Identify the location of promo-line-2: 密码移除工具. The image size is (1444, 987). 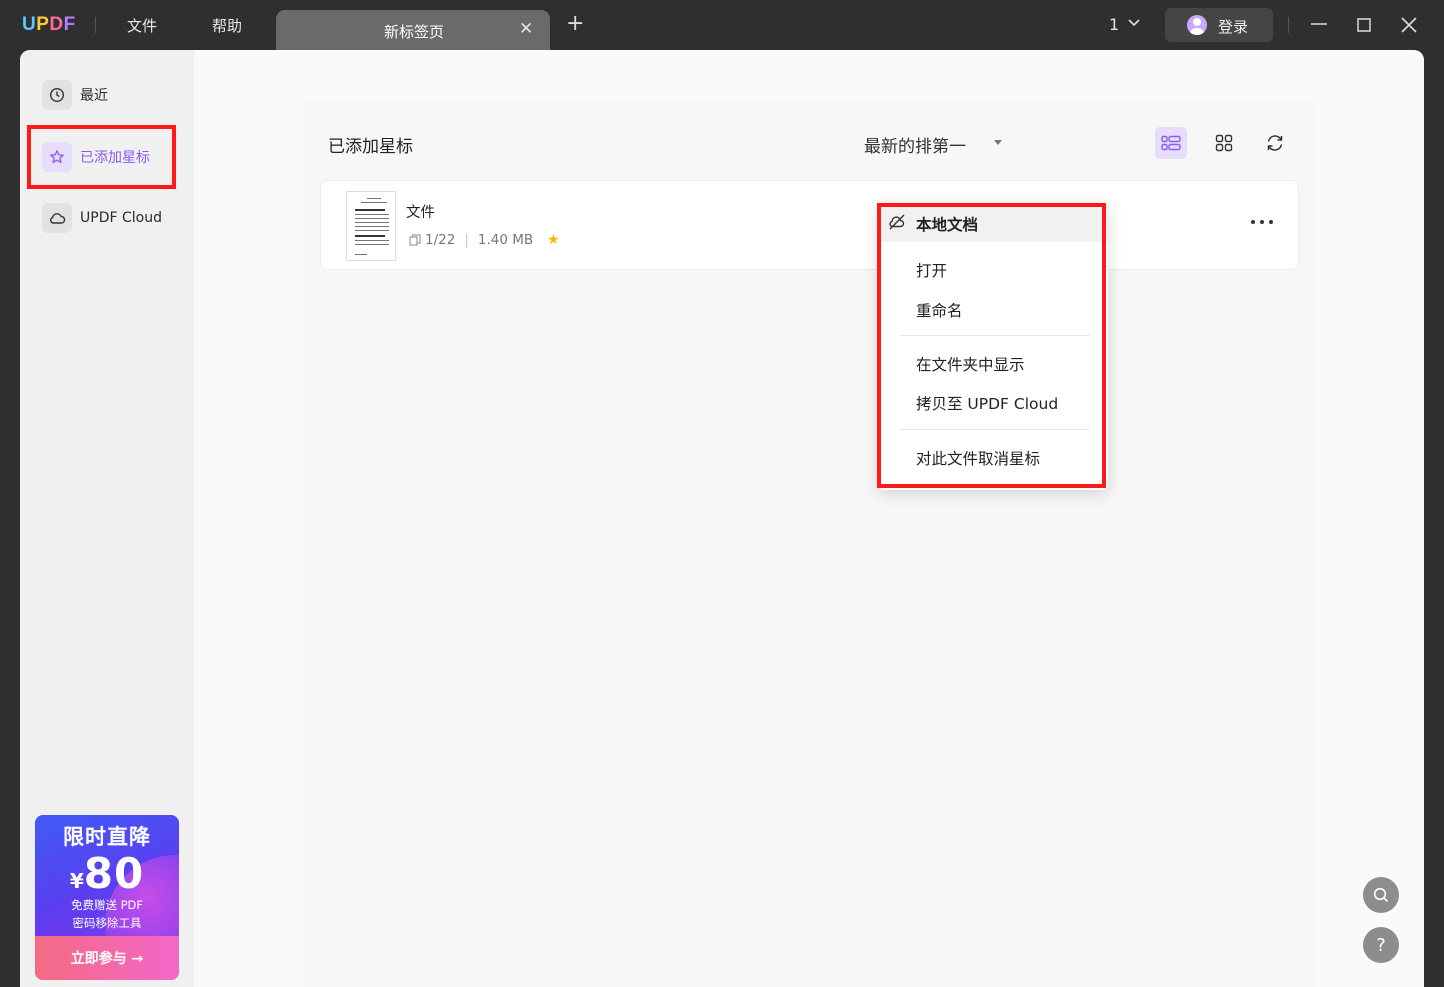
(107, 923).